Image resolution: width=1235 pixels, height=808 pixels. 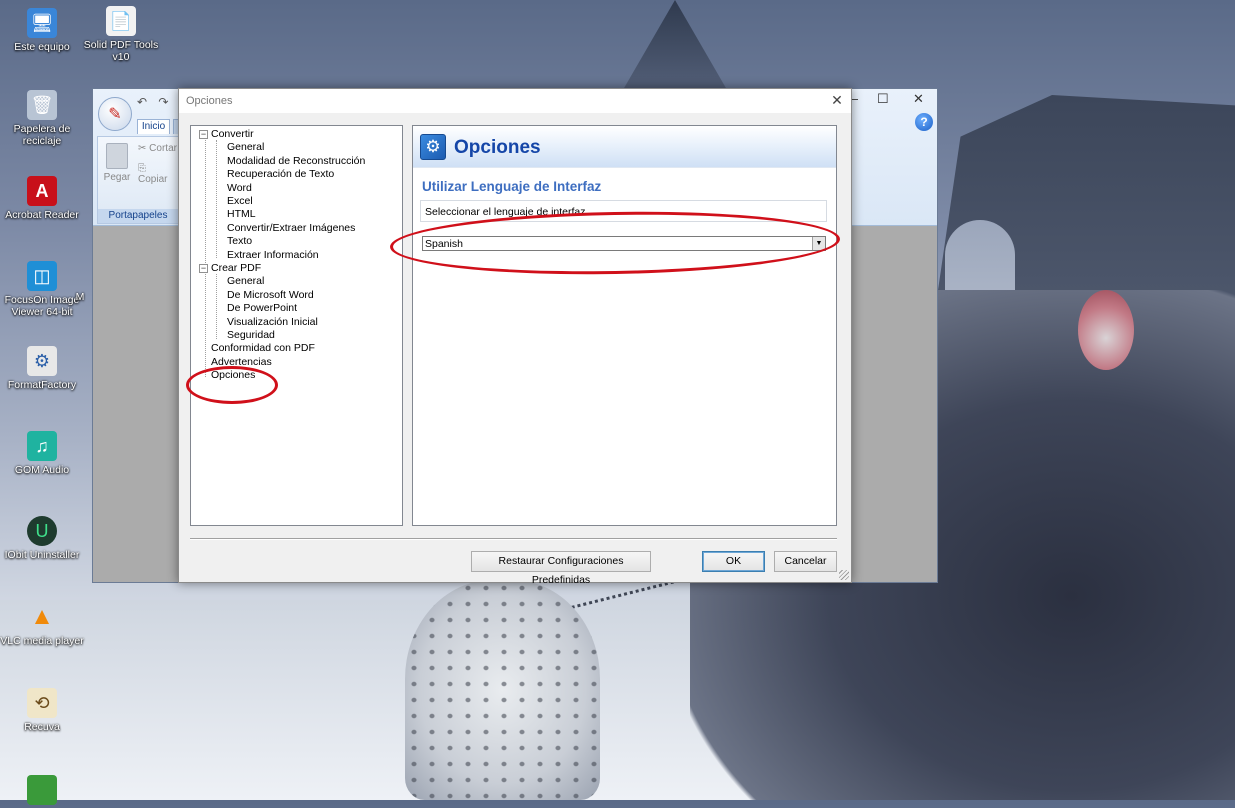 I want to click on desktop-icon-label: Papelera de reciclaje, so click(x=42, y=135).